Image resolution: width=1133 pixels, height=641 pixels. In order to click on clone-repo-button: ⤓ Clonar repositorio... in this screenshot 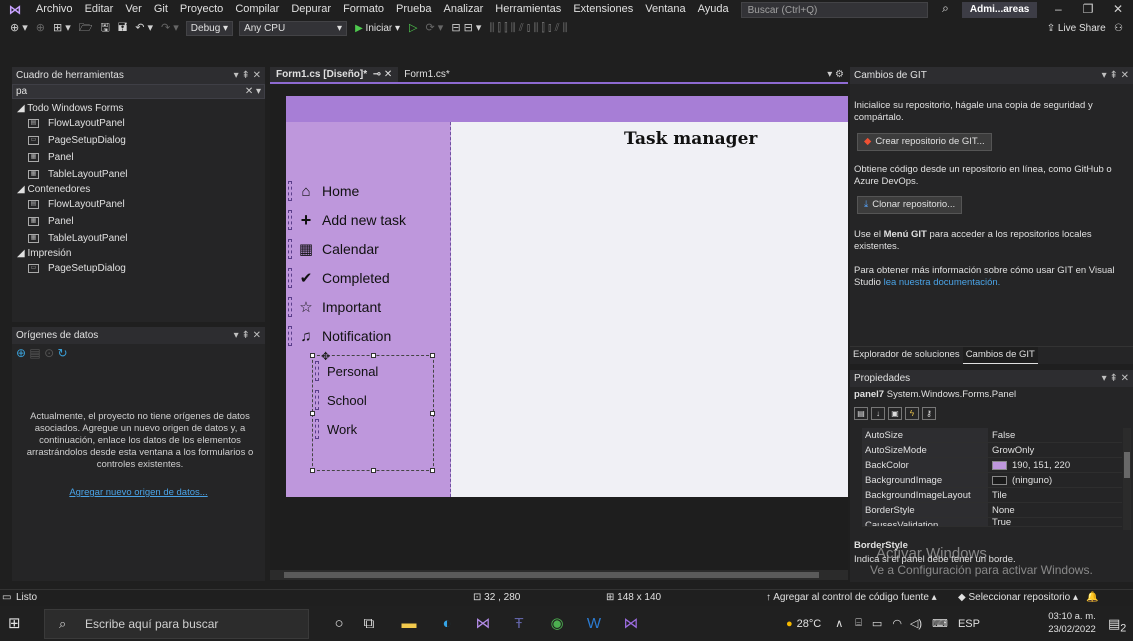, I will do `click(910, 205)`.